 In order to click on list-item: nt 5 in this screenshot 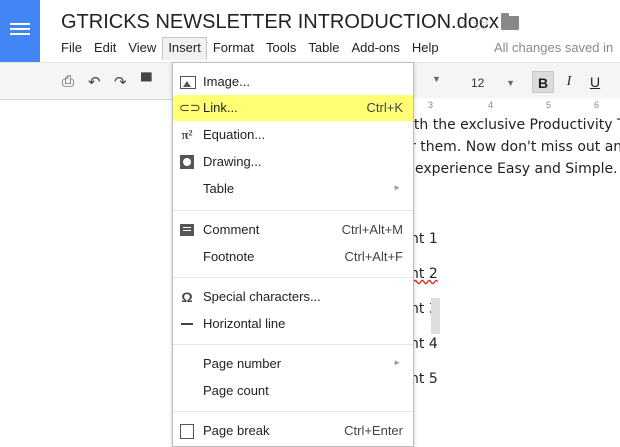, I will do `click(424, 379)`.